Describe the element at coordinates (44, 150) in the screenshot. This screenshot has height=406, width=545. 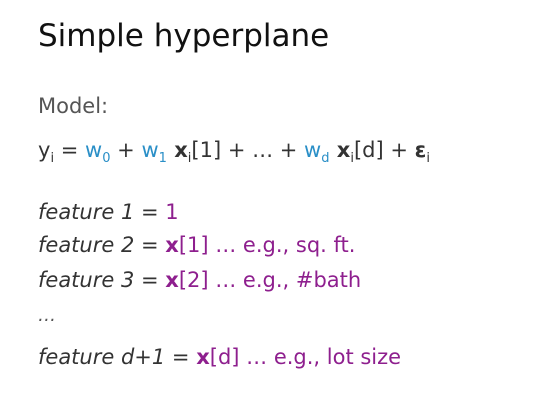
I see `eq-y: y` at that location.